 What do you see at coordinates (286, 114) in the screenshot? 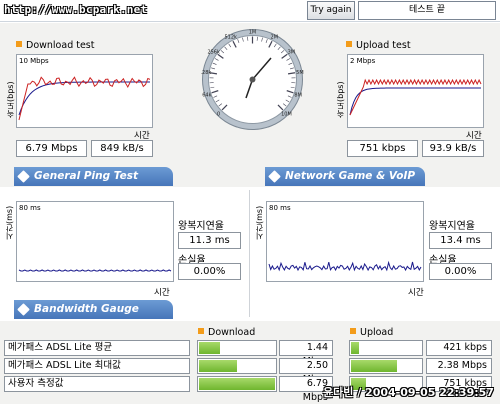
I see `gauge-tick-label: 10M` at bounding box center [286, 114].